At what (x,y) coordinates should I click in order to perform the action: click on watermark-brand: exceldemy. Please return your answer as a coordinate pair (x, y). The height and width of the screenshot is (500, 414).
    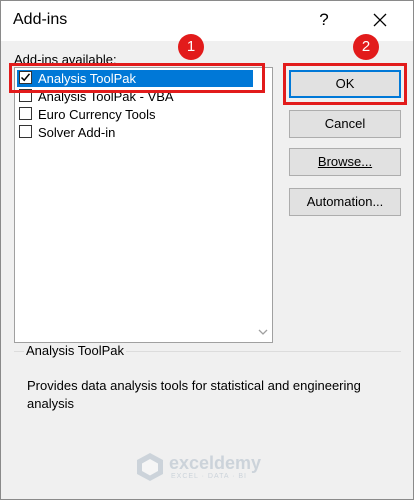
    Looking at the image, I should click on (215, 463).